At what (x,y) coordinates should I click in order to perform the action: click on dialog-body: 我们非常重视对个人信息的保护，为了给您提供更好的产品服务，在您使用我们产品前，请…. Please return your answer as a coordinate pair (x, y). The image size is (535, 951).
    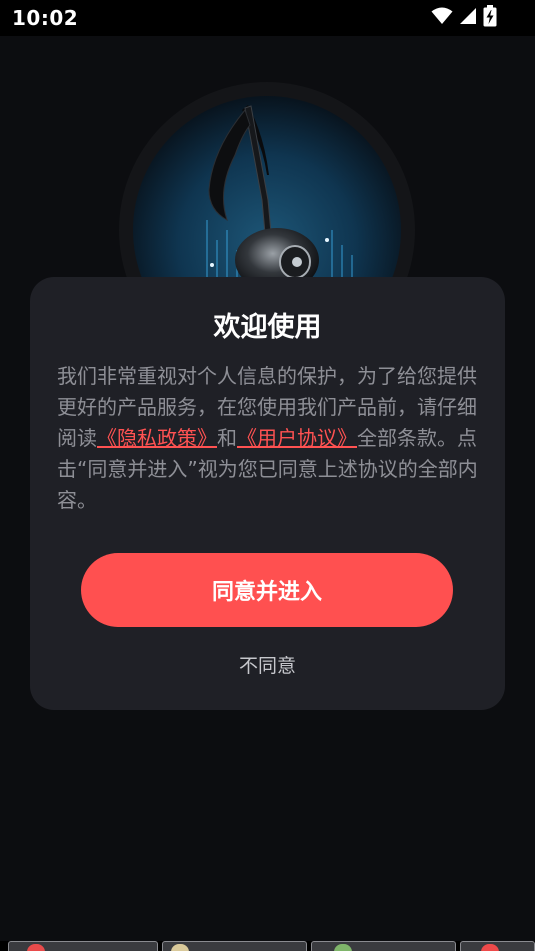
    Looking at the image, I should click on (269, 438).